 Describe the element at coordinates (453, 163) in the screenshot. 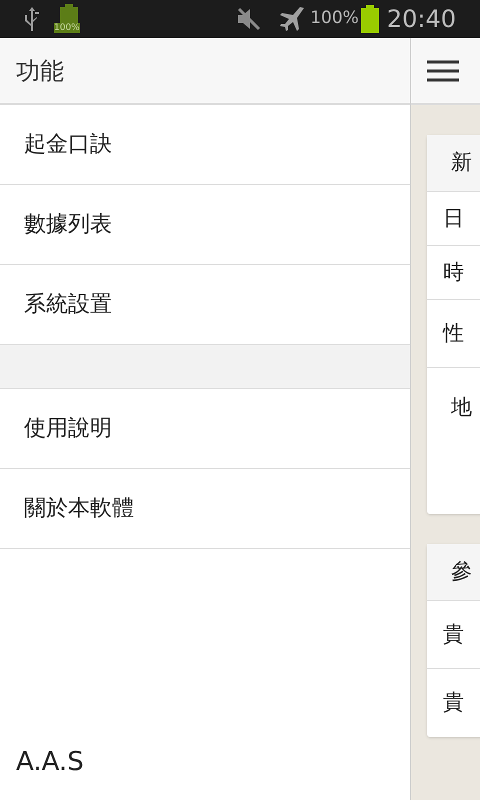

I see `card-title: 新` at that location.